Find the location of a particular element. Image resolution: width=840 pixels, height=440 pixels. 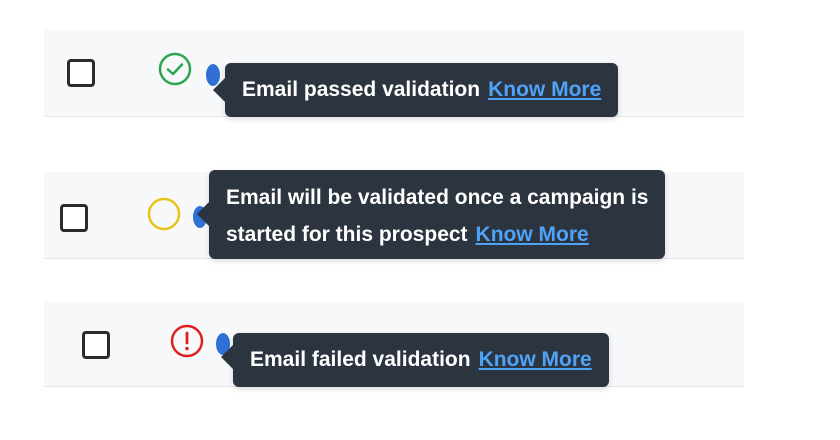

validation-tooltip: Email failed validation Know More is located at coordinates (415, 360).